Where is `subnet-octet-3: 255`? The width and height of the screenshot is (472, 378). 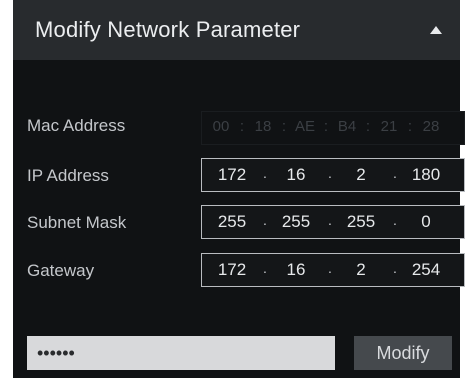
subnet-octet-3: 255 is located at coordinates (361, 222).